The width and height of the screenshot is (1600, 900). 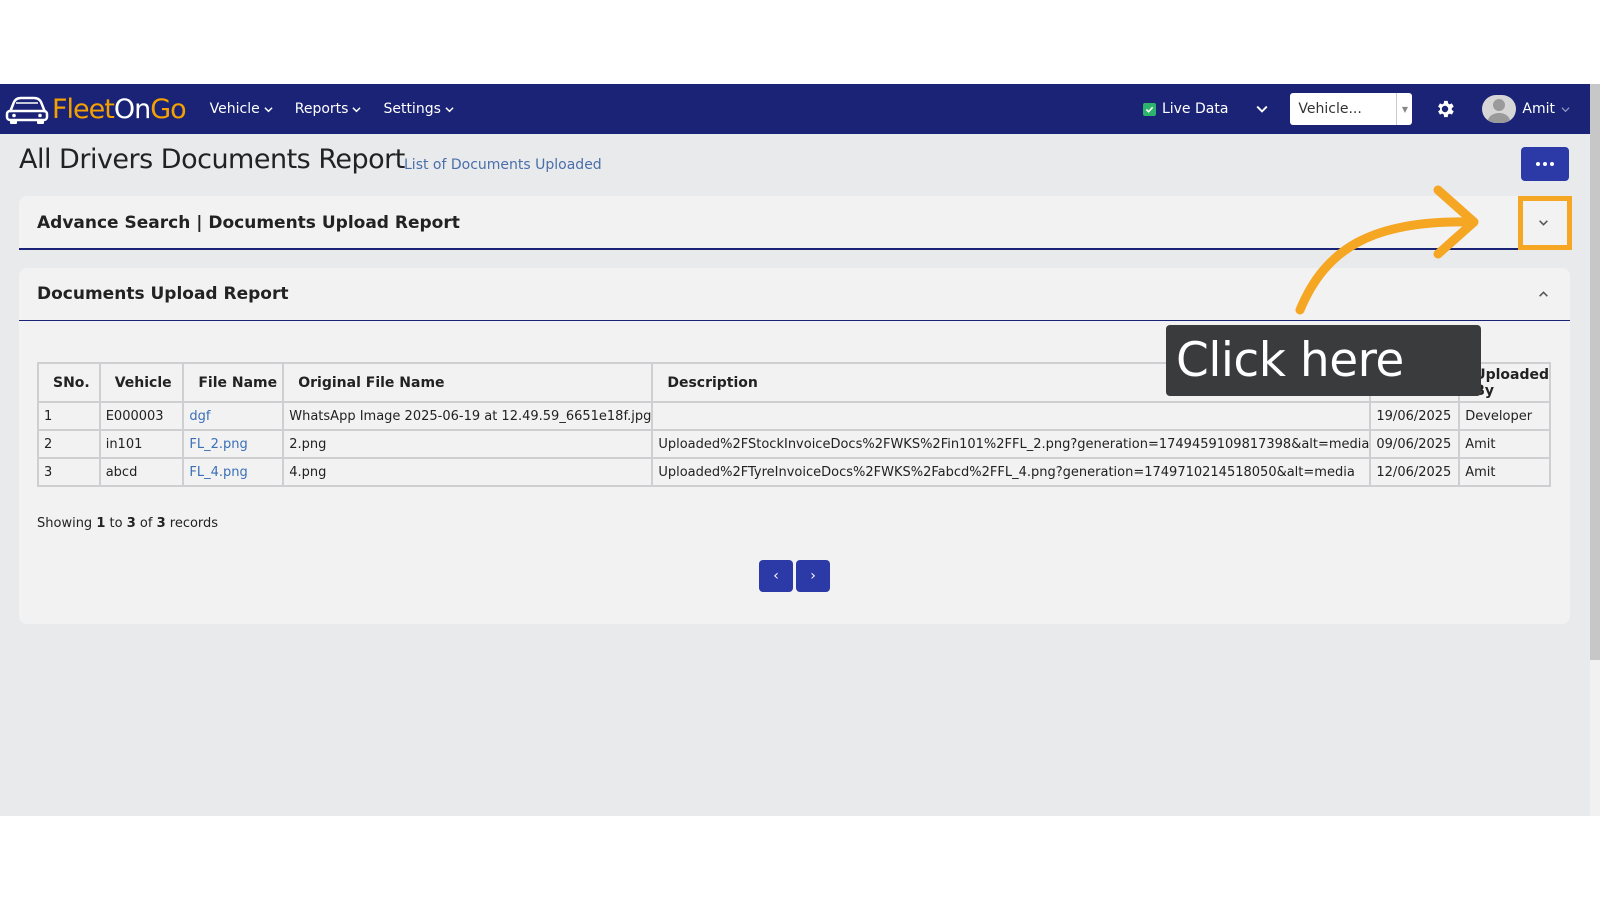 I want to click on brand-logo: FleetOnGo, so click(x=95, y=109).